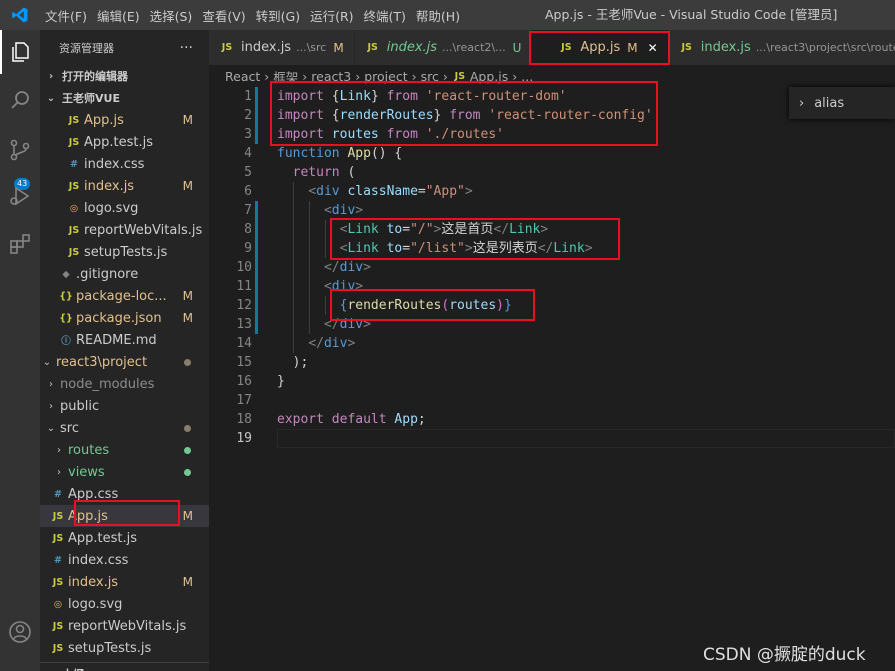 The width and height of the screenshot is (895, 671). I want to click on svg-file-icon: ◎, so click(74, 208).